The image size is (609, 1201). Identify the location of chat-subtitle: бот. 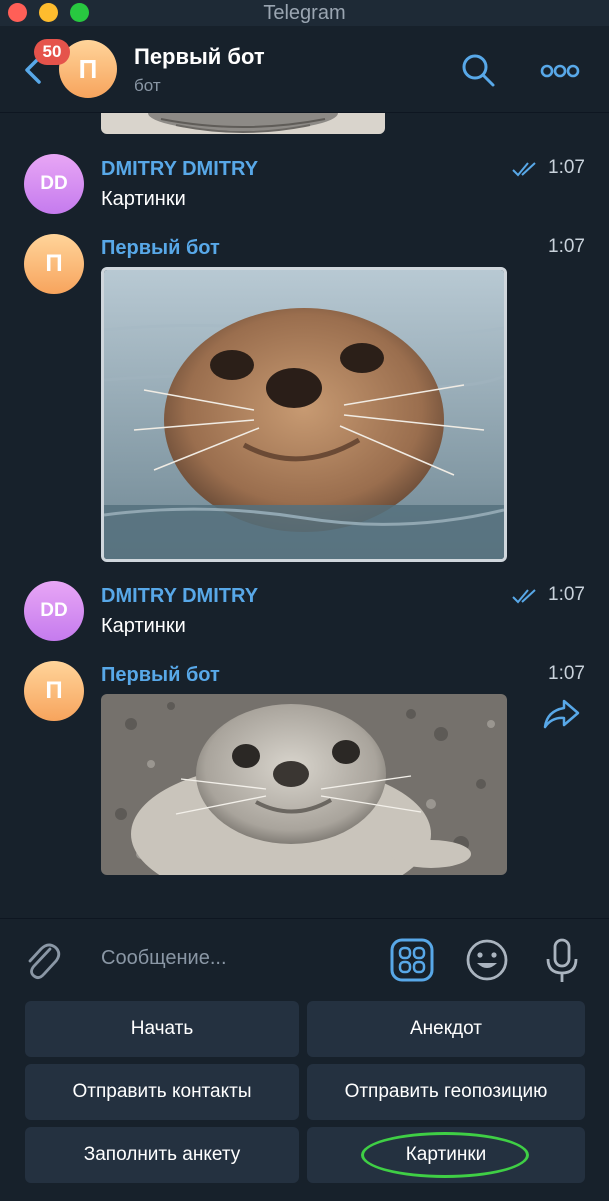
(147, 85).